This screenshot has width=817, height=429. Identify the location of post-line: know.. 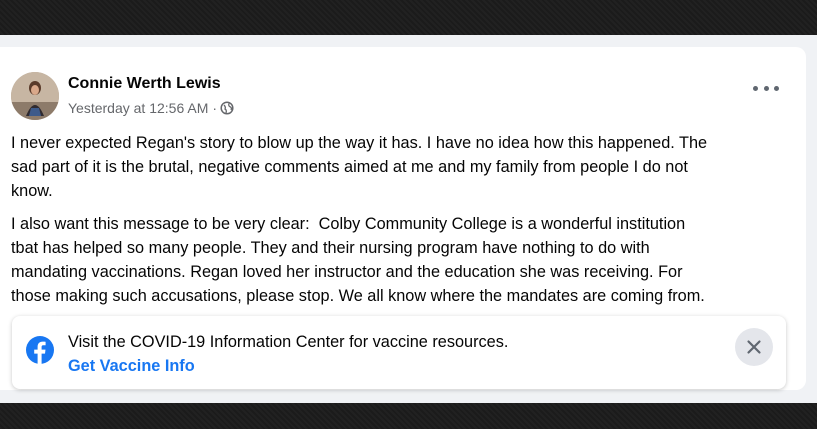
(32, 191).